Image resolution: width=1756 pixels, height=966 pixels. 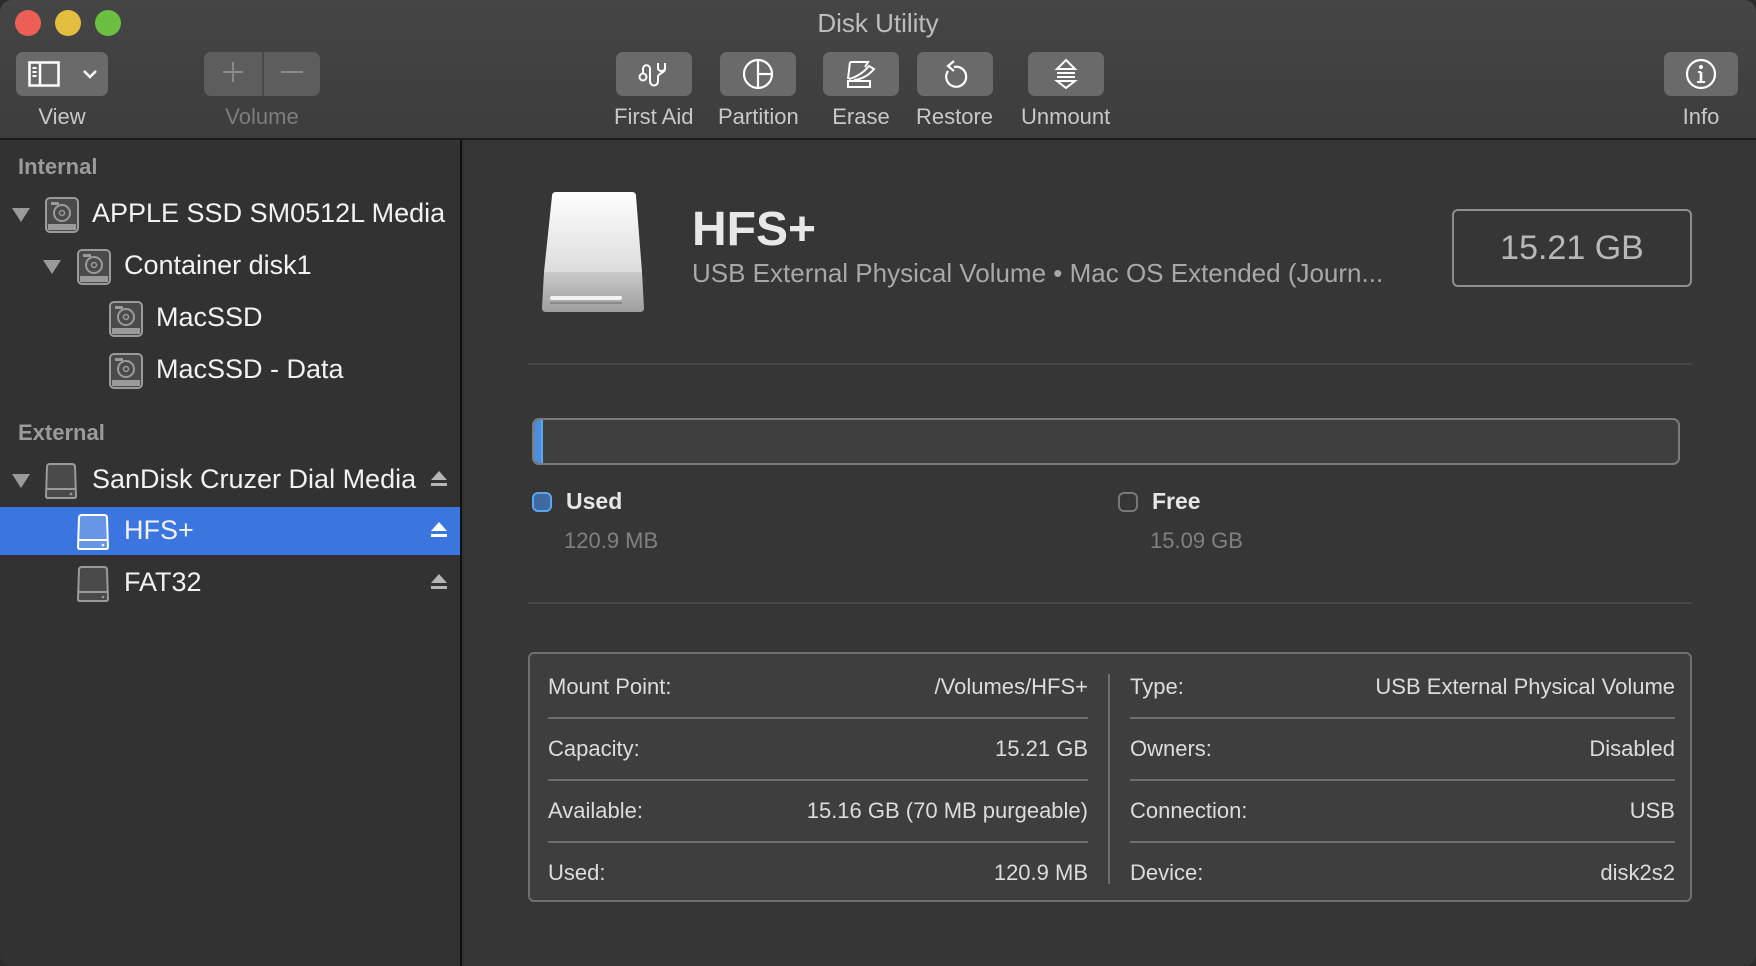 What do you see at coordinates (1632, 748) in the screenshot?
I see `info-value: Disabled` at bounding box center [1632, 748].